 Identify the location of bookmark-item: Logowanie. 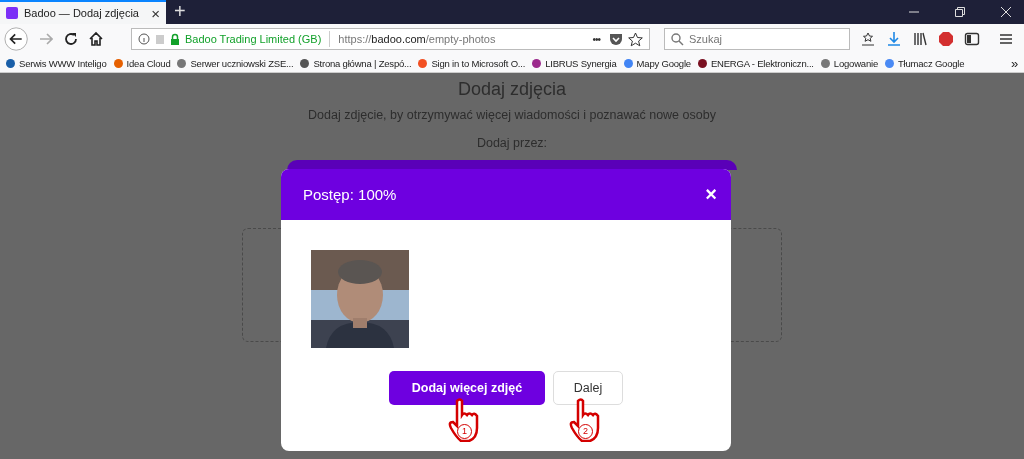
(849, 63).